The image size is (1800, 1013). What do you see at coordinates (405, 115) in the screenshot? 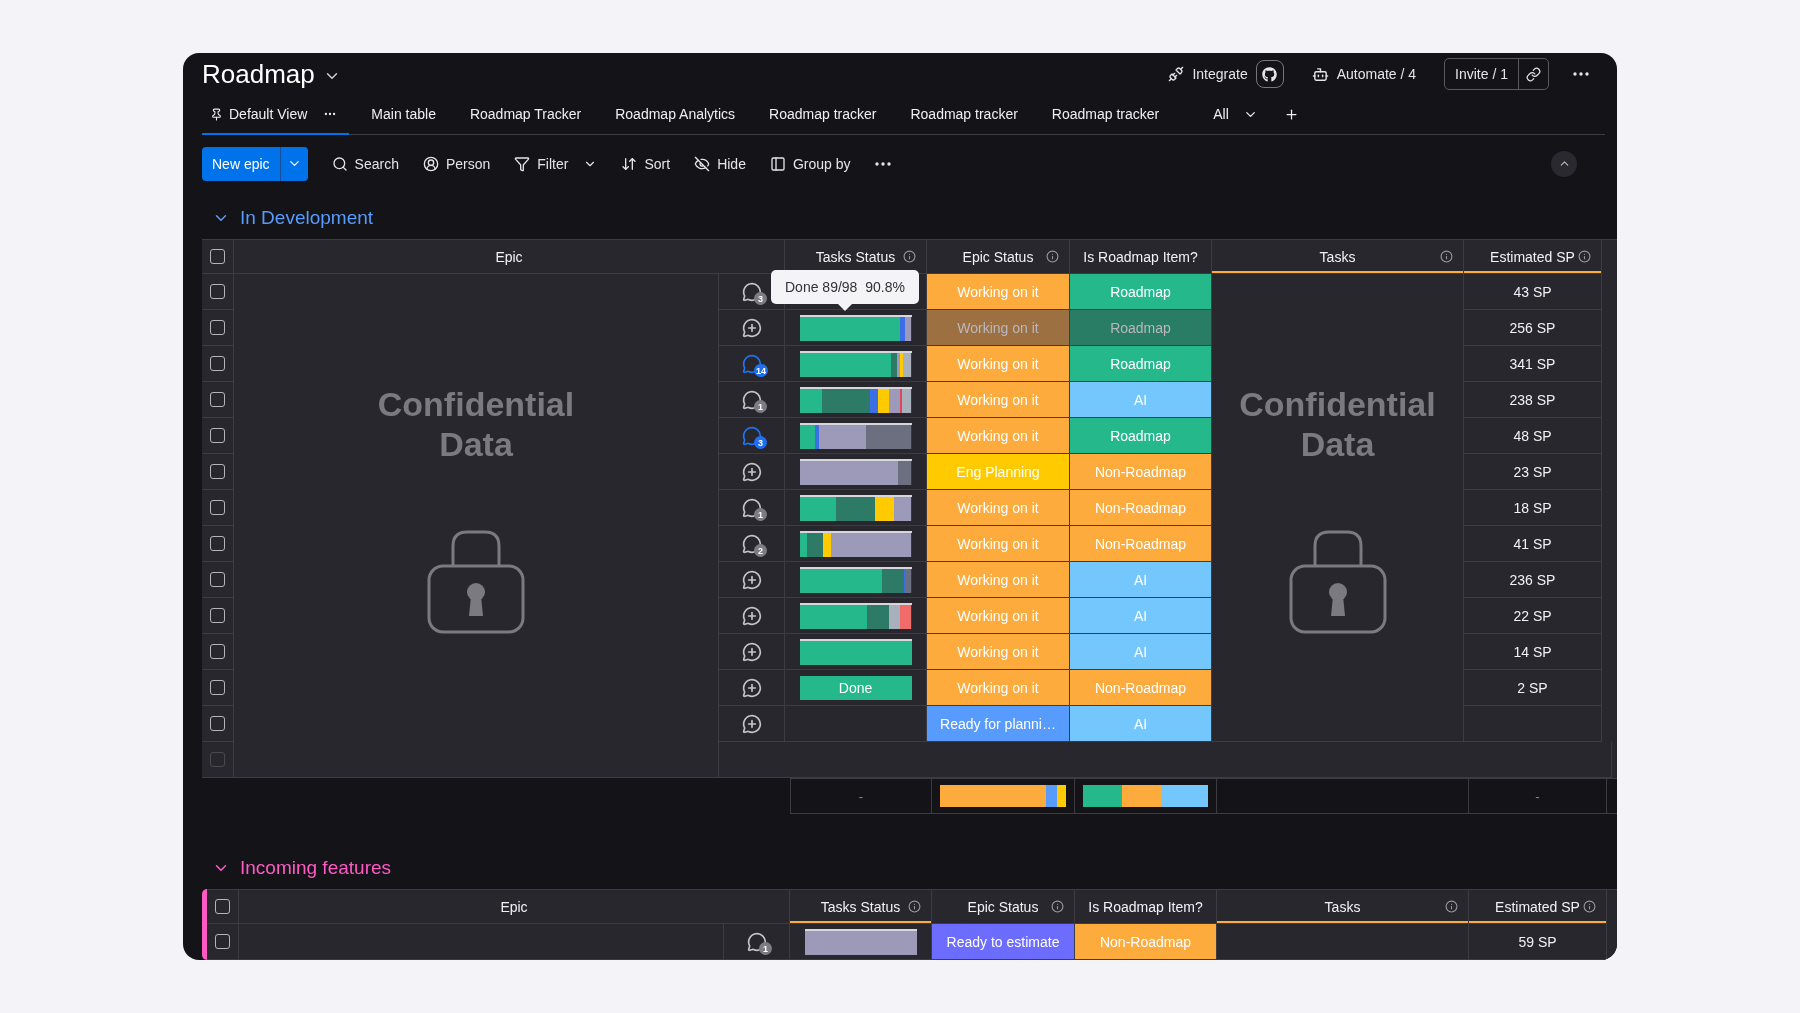
I see `view-tab: Main table` at bounding box center [405, 115].